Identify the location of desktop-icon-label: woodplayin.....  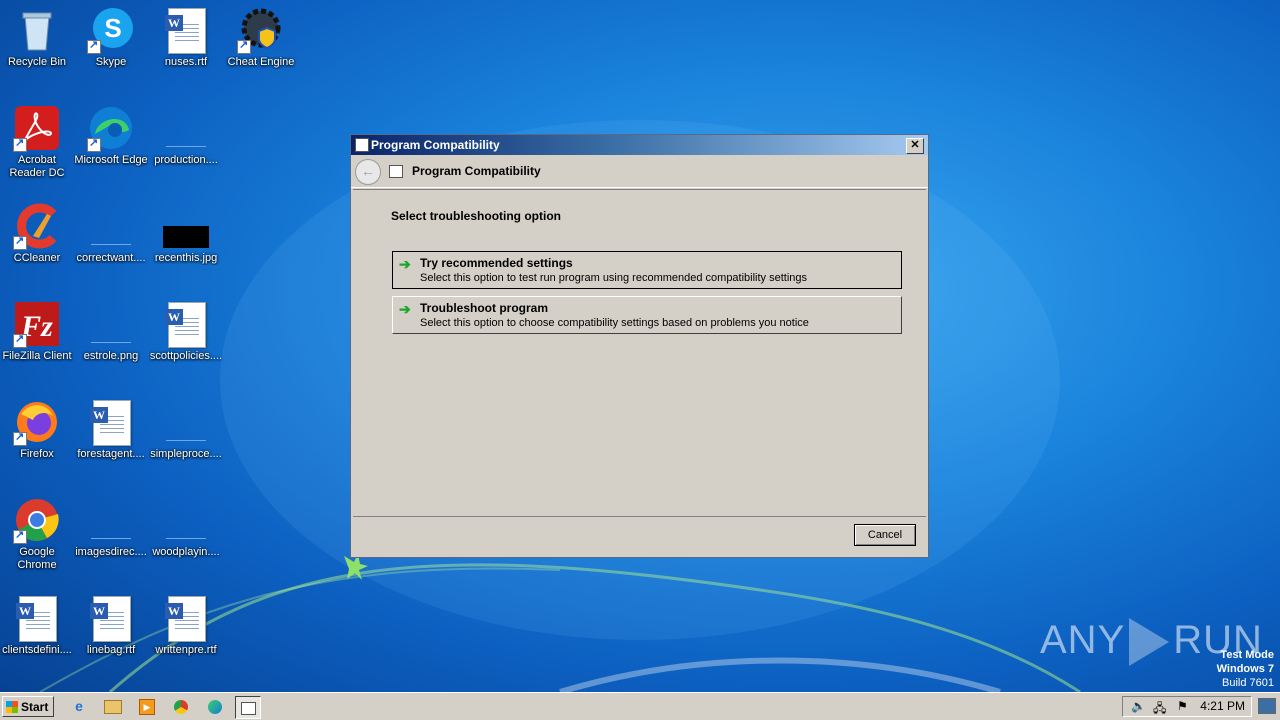
(186, 552).